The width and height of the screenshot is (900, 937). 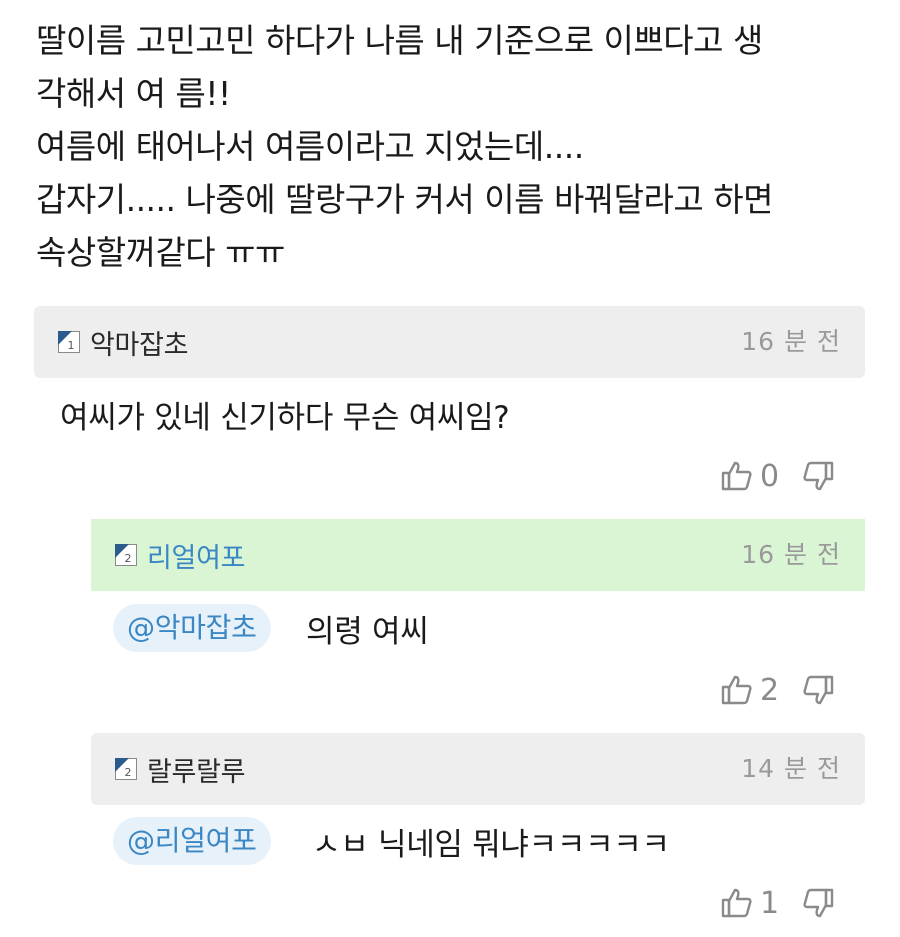 What do you see at coordinates (491, 845) in the screenshot?
I see `comment-text: ㅅㅂ 닉네임 뭐냐ㅋㅋㅋㅋㅋ` at bounding box center [491, 845].